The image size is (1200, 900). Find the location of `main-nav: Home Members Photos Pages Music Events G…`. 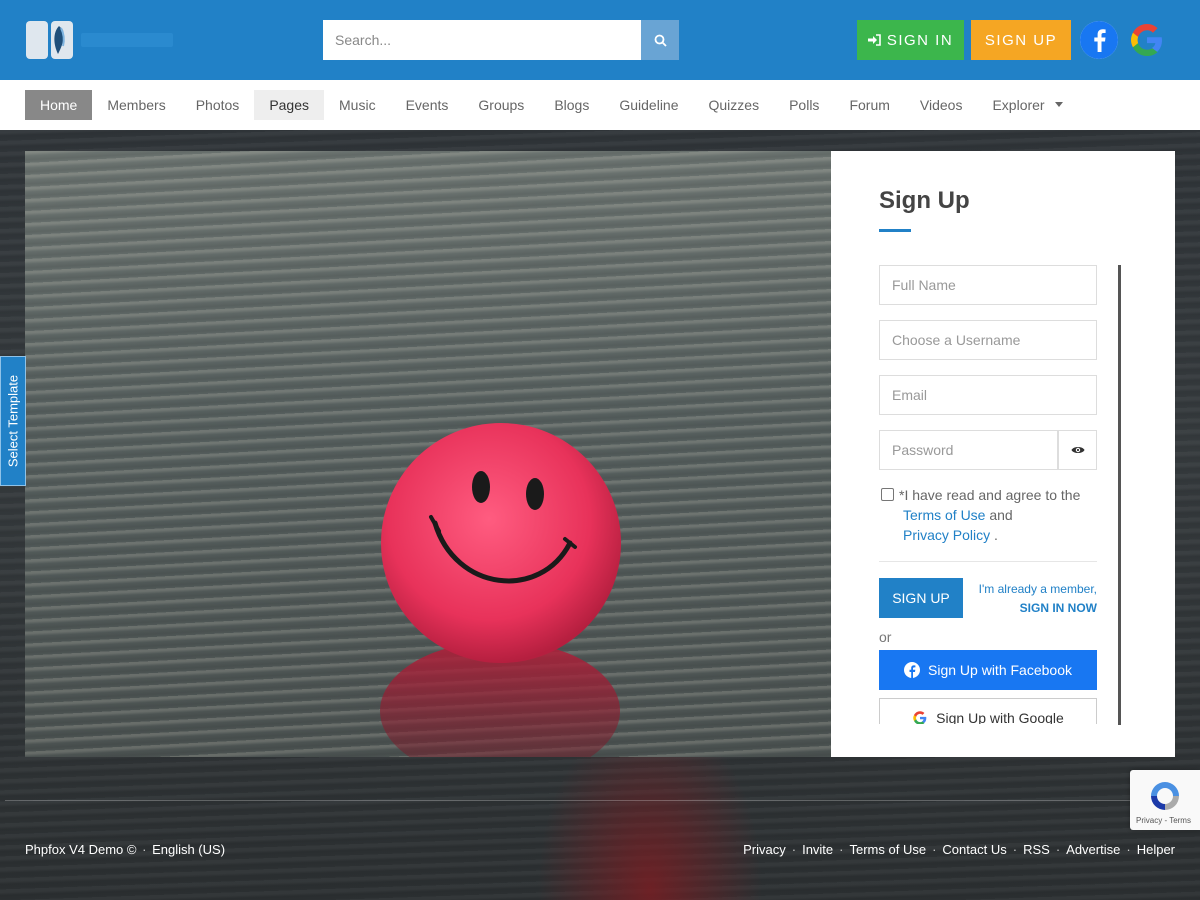

main-nav: Home Members Photos Pages Music Events G… is located at coordinates (600, 105).